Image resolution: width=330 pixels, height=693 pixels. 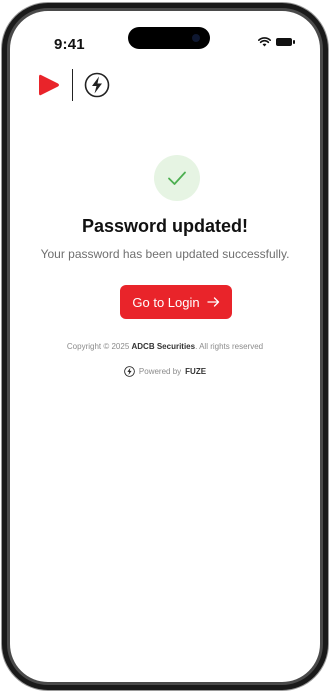 I want to click on brand-logos, so click(x=74, y=85).